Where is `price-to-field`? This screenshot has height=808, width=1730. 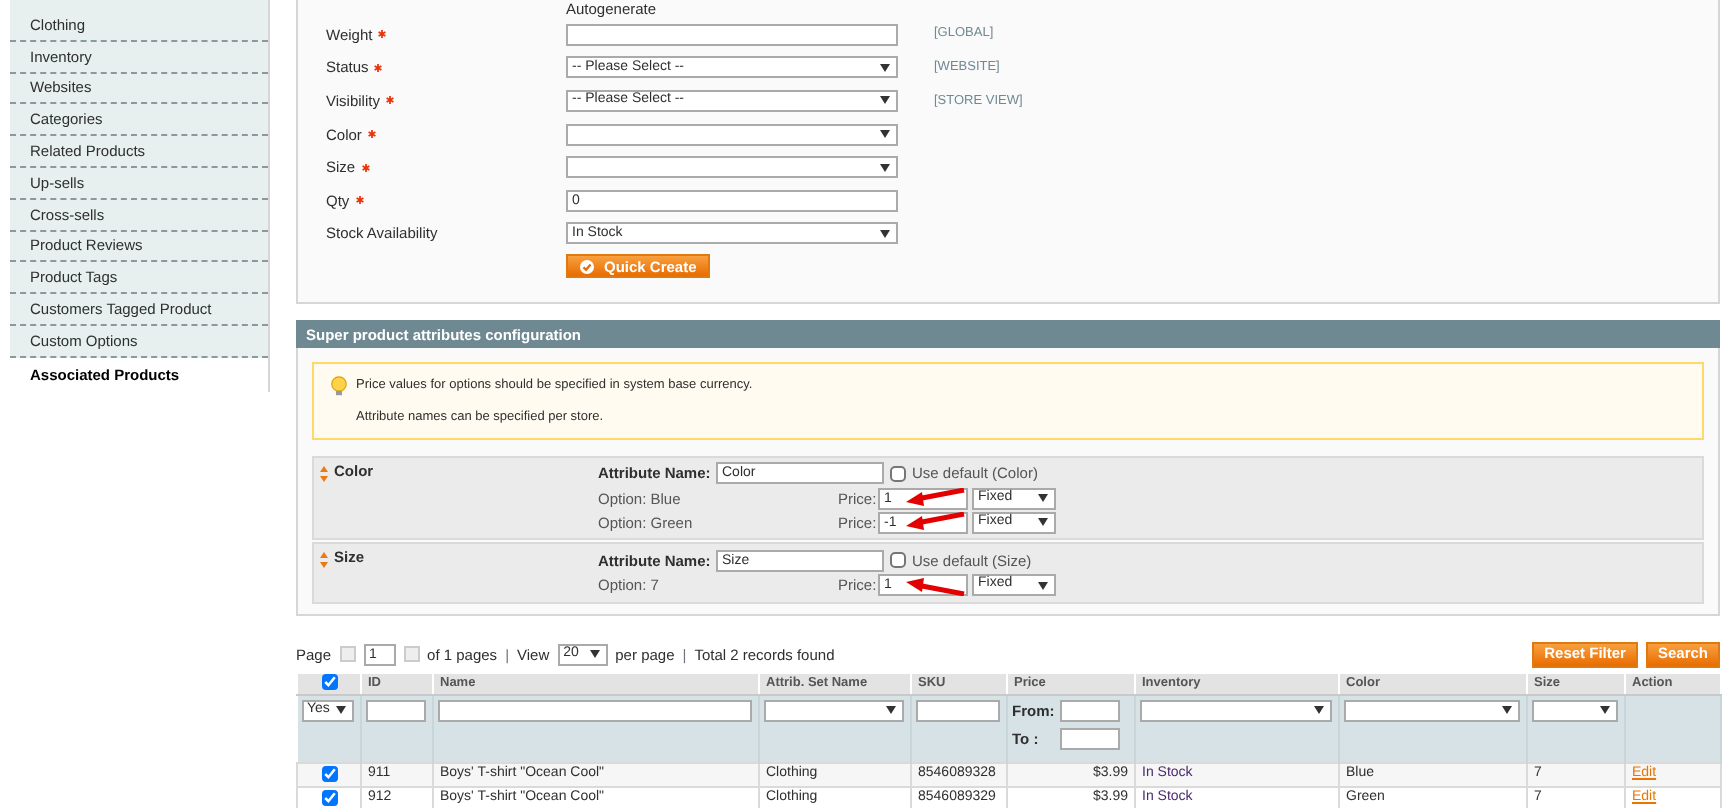
price-to-field is located at coordinates (1090, 738).